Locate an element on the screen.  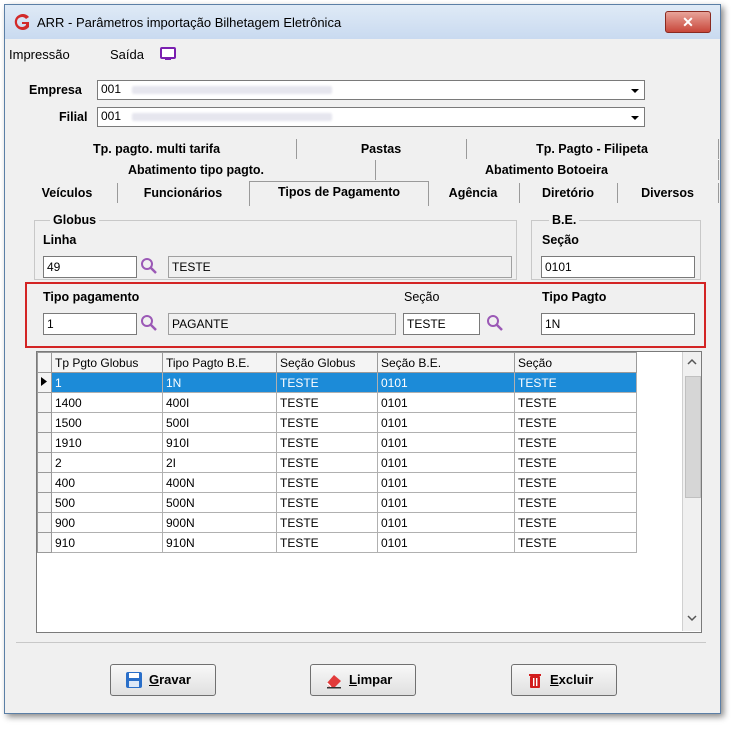
globus-legend: Globus is located at coordinates (75, 220).